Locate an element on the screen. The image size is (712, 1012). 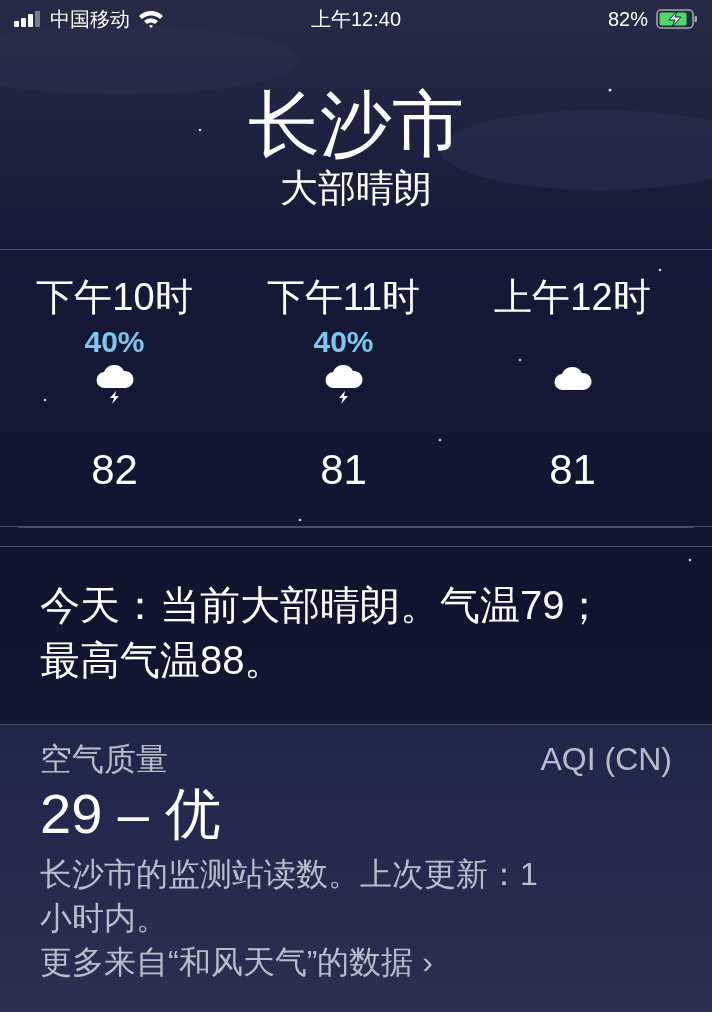
air-quality-label: 空气质量 is located at coordinates (104, 759).